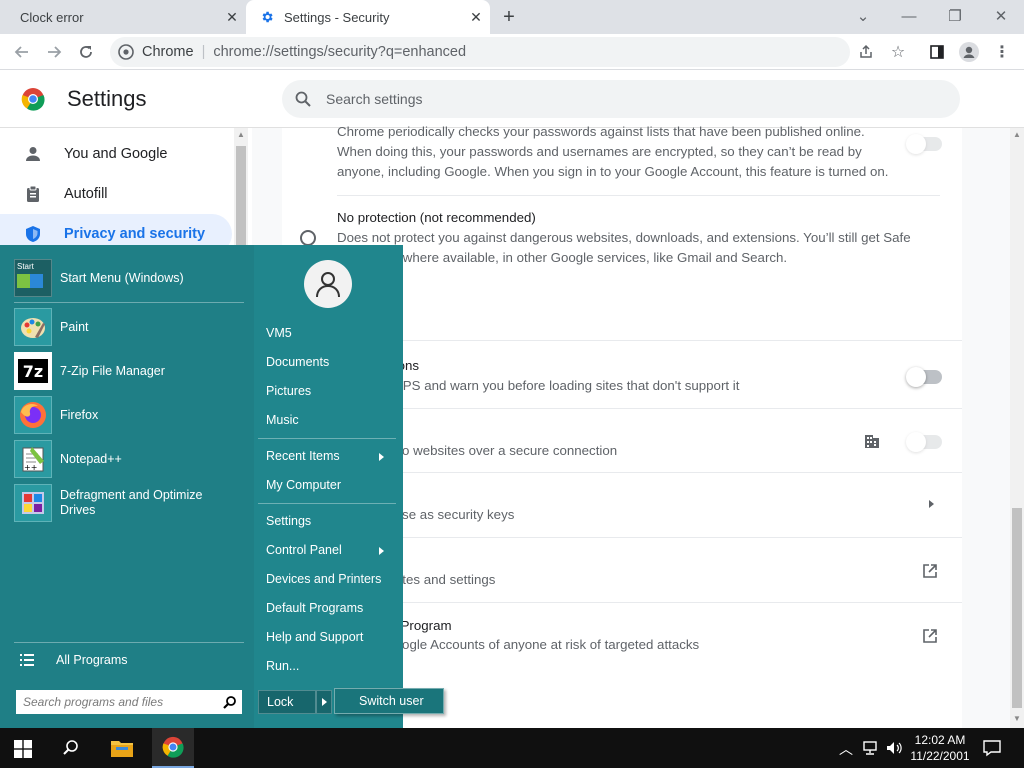 Image resolution: width=1024 pixels, height=768 pixels. What do you see at coordinates (1002, 52) in the screenshot?
I see `menu-dots-icon: ⋮` at bounding box center [1002, 52].